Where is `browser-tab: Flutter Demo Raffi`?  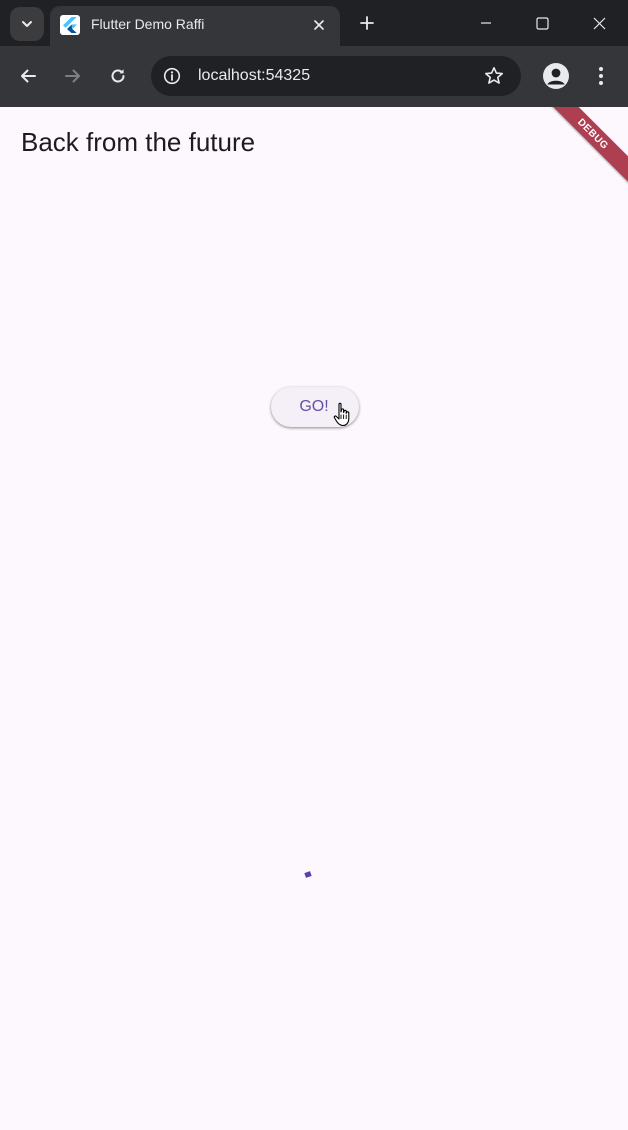 browser-tab: Flutter Demo Raffi is located at coordinates (195, 26).